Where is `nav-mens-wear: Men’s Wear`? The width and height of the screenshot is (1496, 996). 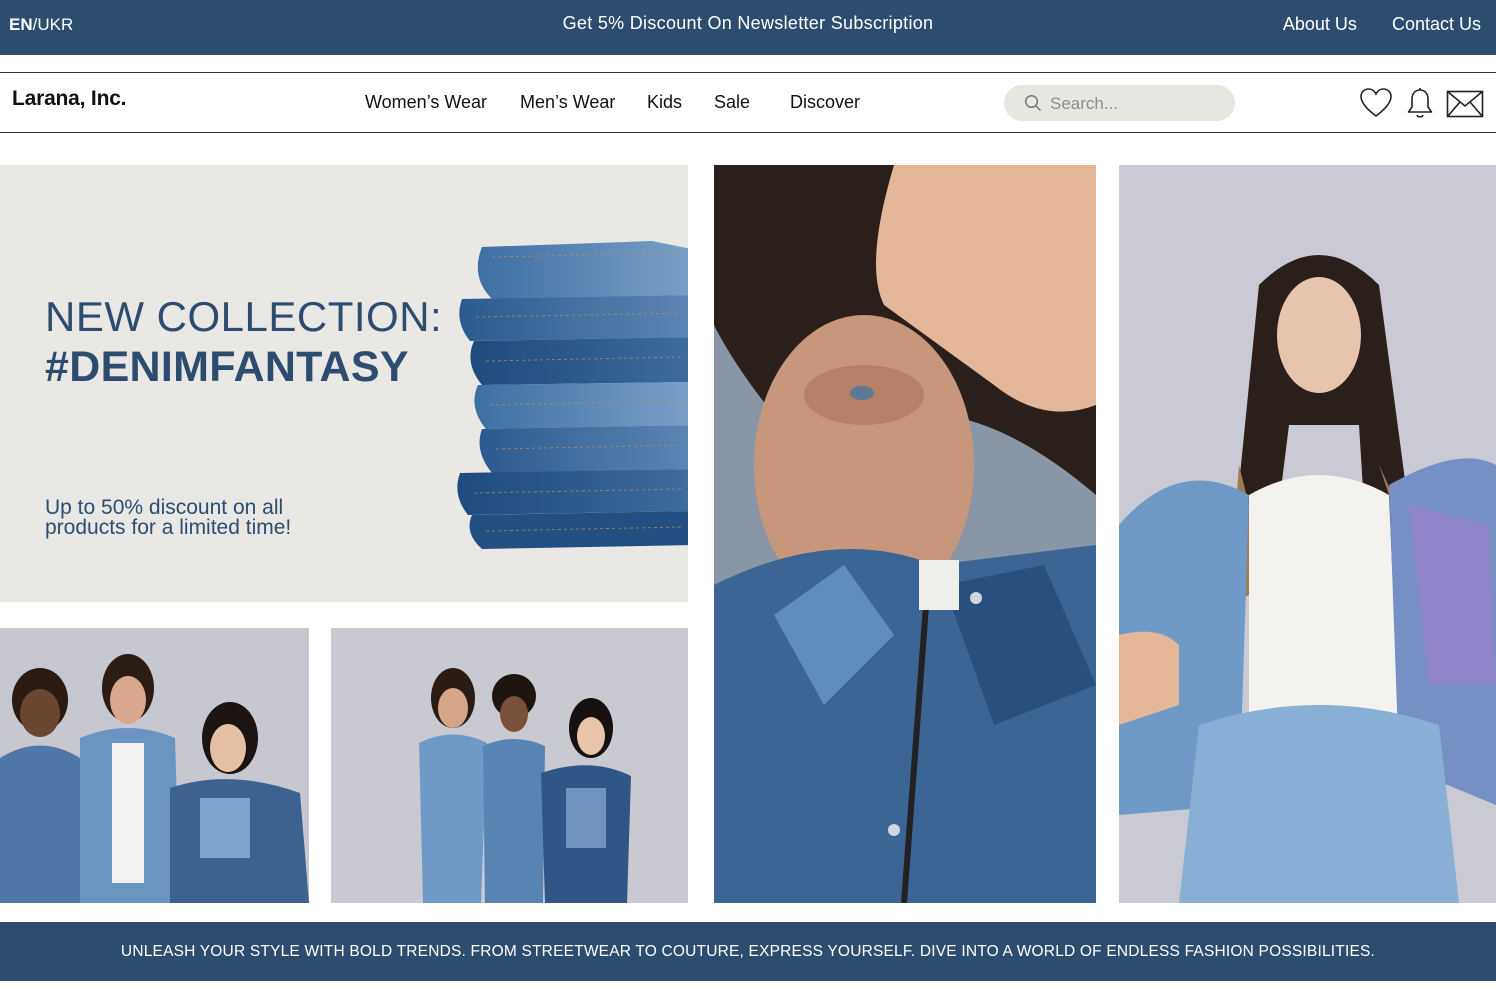 nav-mens-wear: Men’s Wear is located at coordinates (567, 102).